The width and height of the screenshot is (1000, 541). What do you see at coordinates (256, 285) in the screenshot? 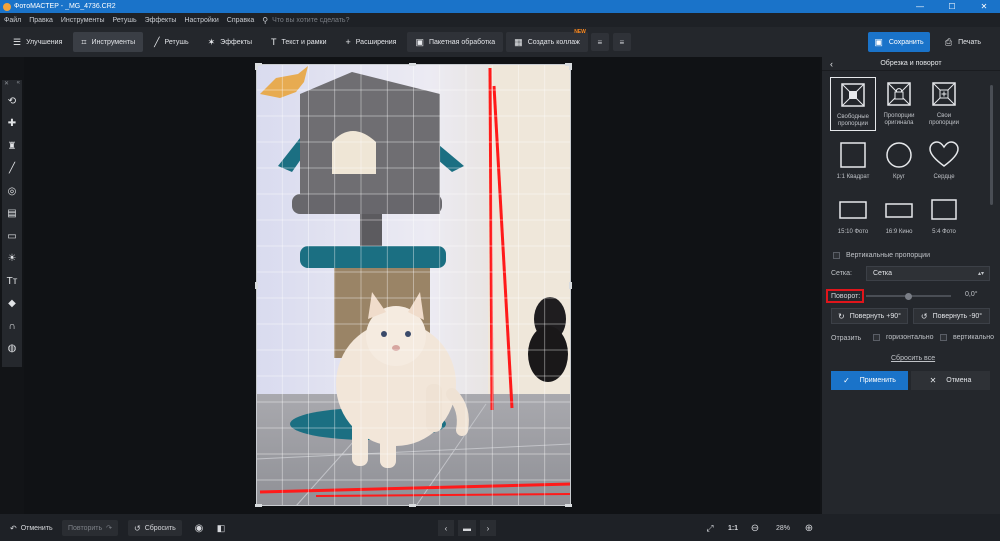
I see `crop-handle-left-center` at bounding box center [256, 285].